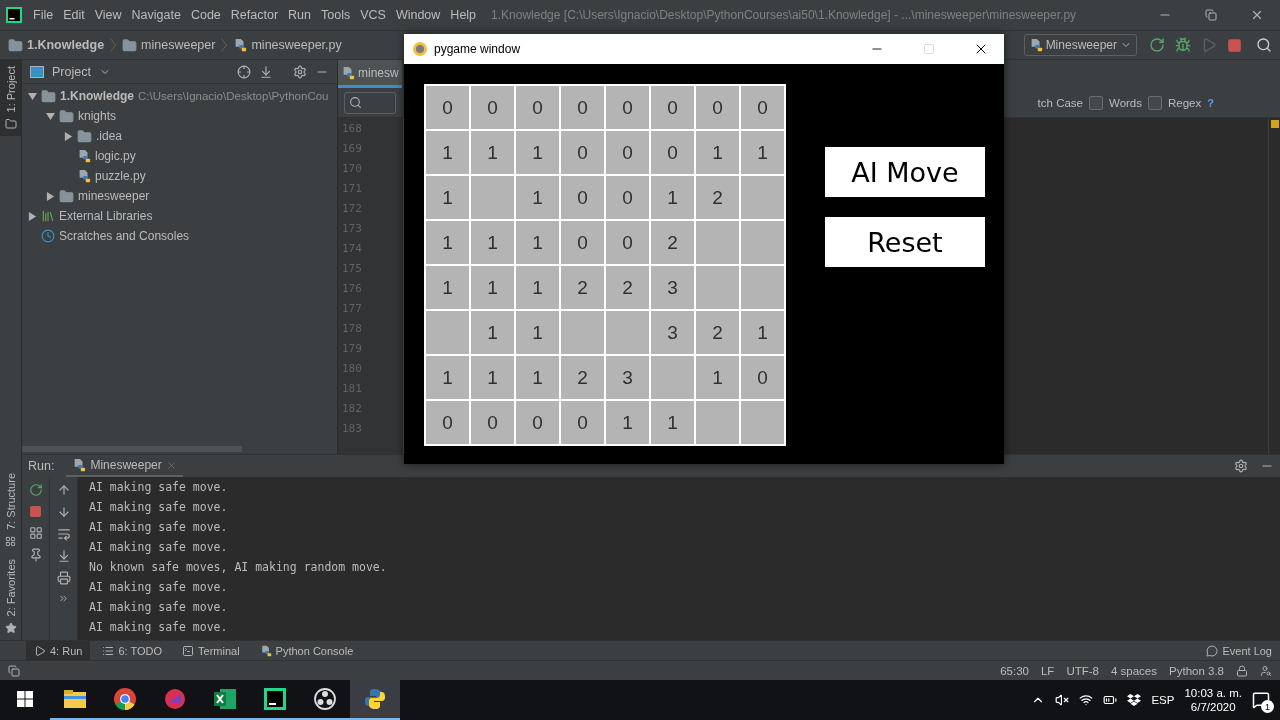 This screenshot has width=1280, height=720. Describe the element at coordinates (1210, 102) in the screenshot. I see `help-link: ?` at that location.